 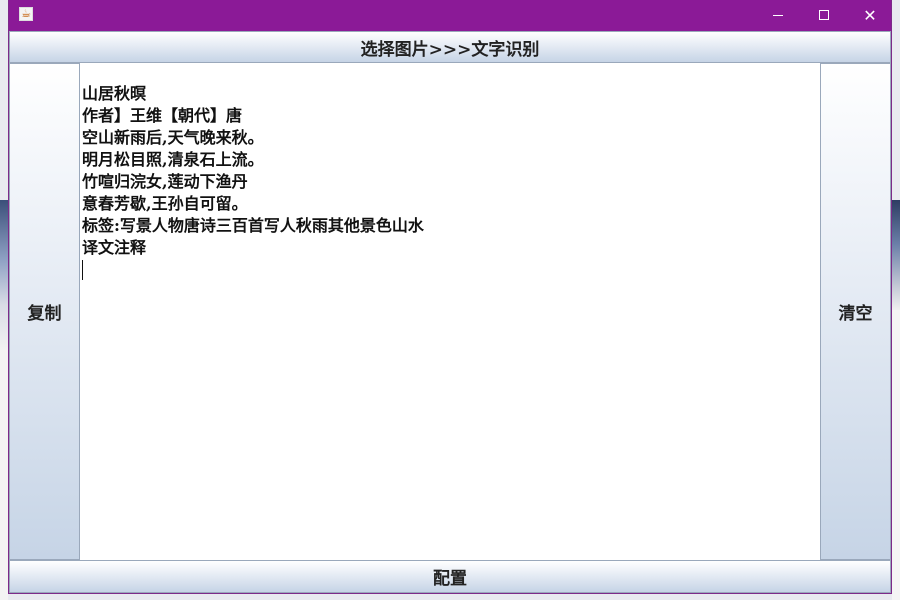 What do you see at coordinates (896, 255) in the screenshot?
I see `desktop-background-right` at bounding box center [896, 255].